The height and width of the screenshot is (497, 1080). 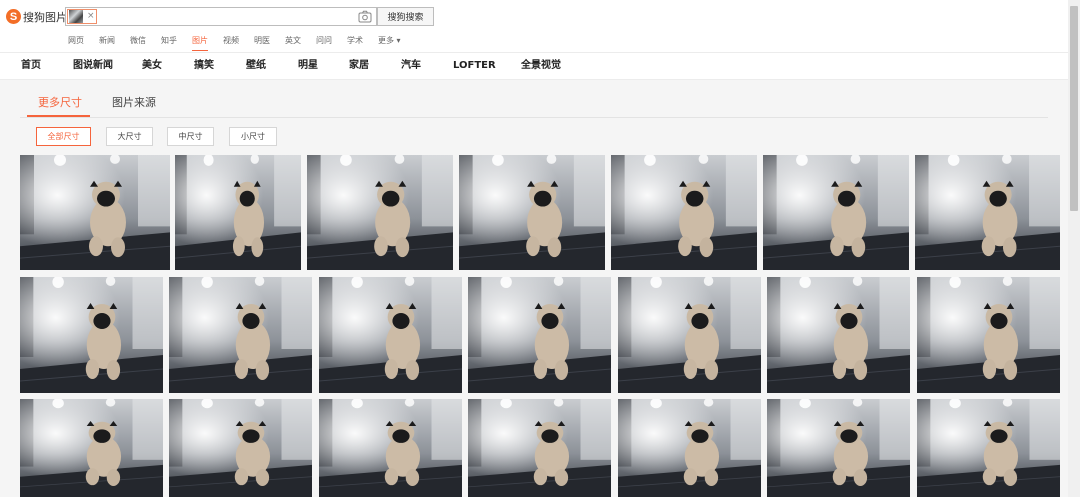 I want to click on size-filter-3: 小尺寸, so click(x=253, y=136).